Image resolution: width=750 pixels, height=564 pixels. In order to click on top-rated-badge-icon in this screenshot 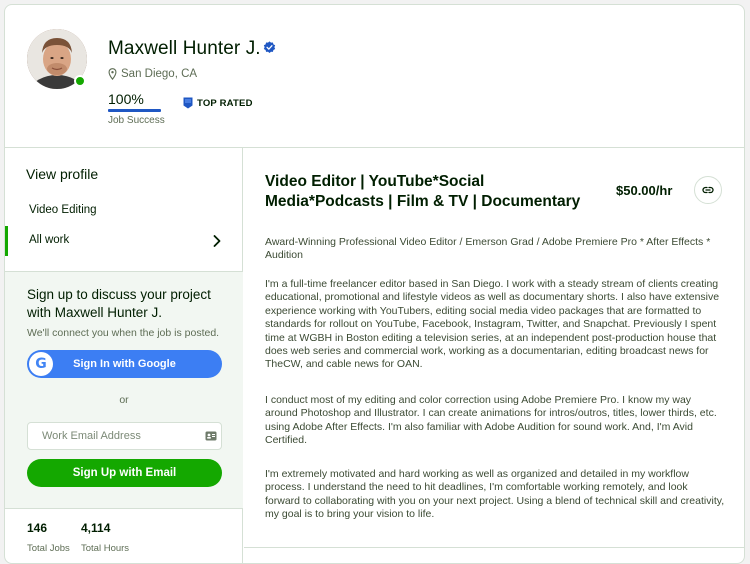, I will do `click(188, 103)`.